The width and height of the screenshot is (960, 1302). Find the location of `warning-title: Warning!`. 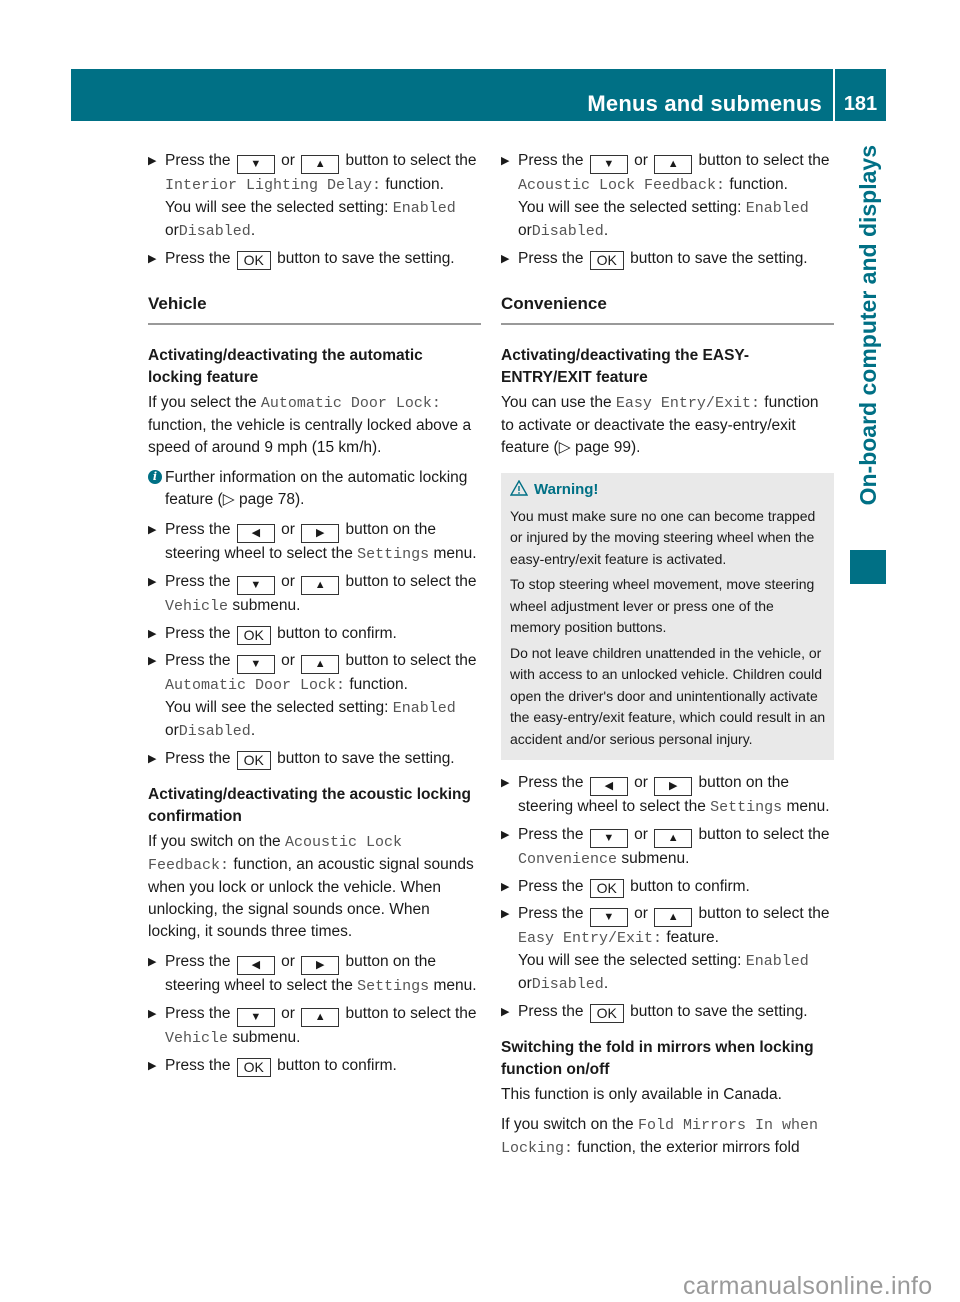

warning-title: Warning! is located at coordinates (566, 489).